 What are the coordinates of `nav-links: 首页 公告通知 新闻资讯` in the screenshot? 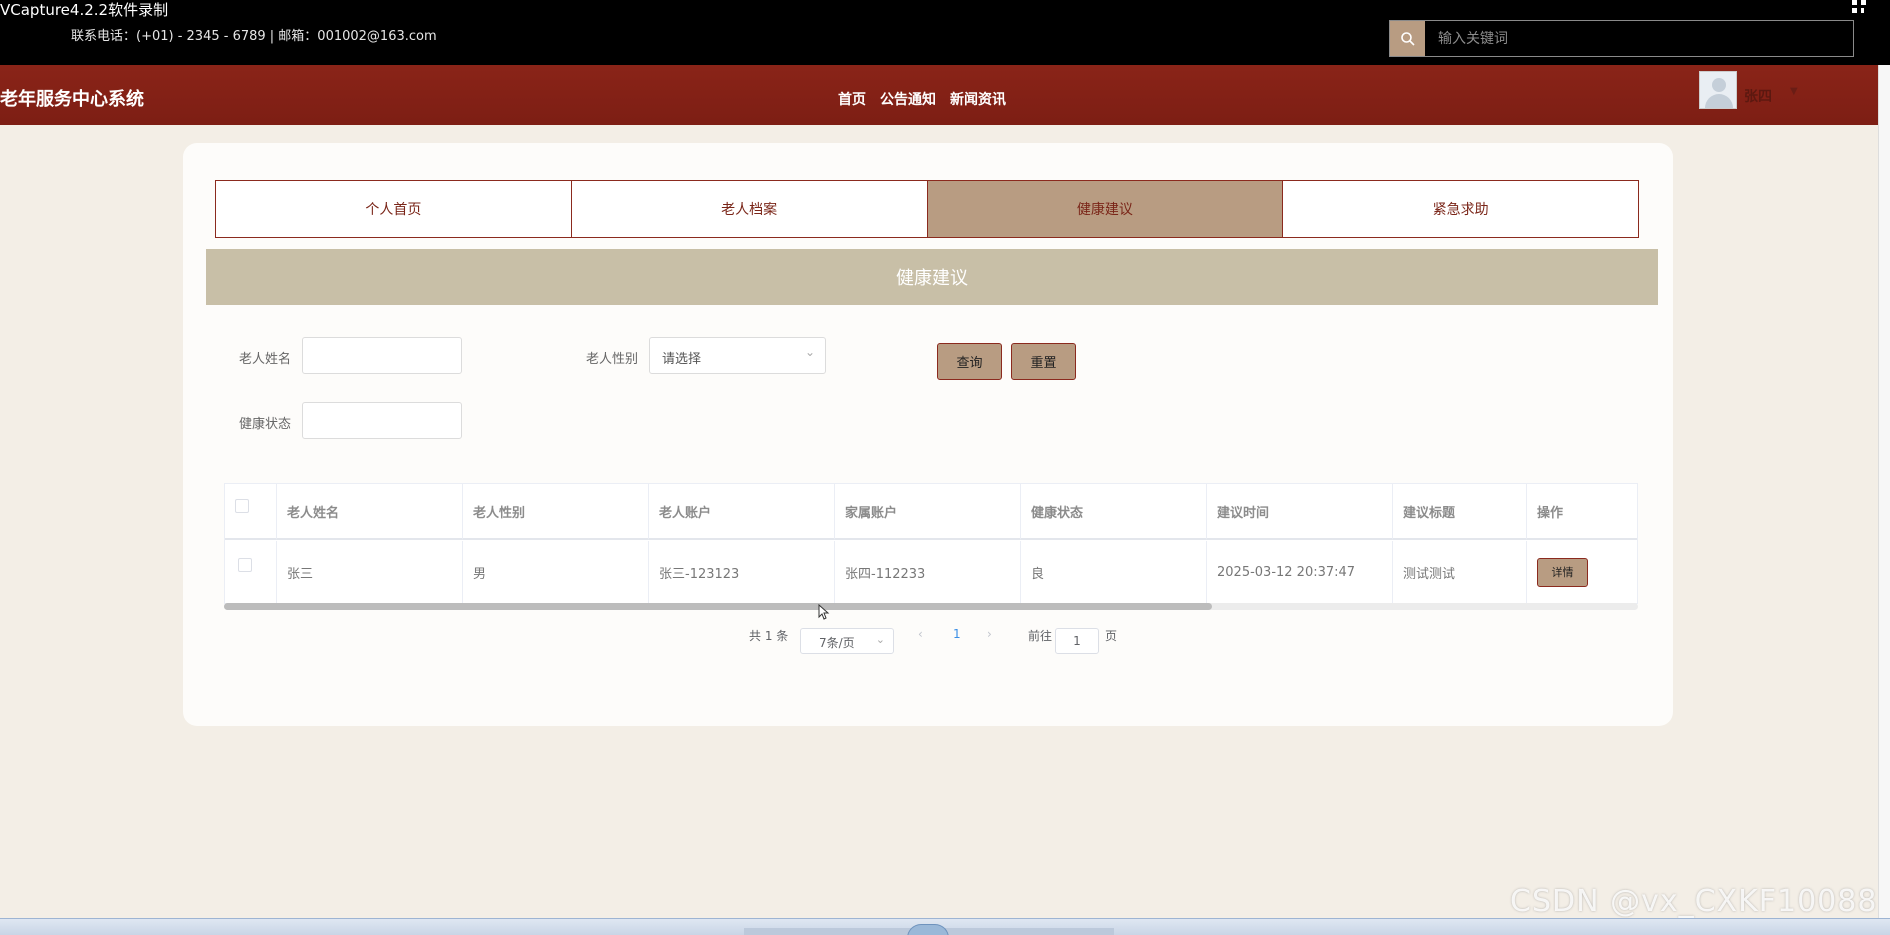 It's located at (922, 99).